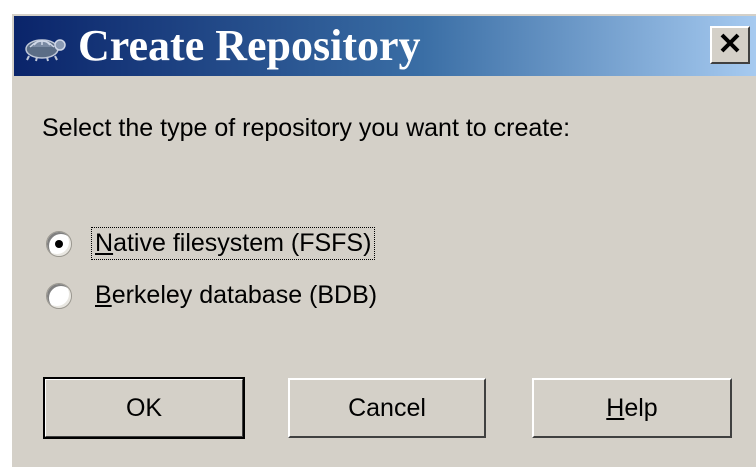 The width and height of the screenshot is (756, 467). I want to click on close-button, so click(730, 45).